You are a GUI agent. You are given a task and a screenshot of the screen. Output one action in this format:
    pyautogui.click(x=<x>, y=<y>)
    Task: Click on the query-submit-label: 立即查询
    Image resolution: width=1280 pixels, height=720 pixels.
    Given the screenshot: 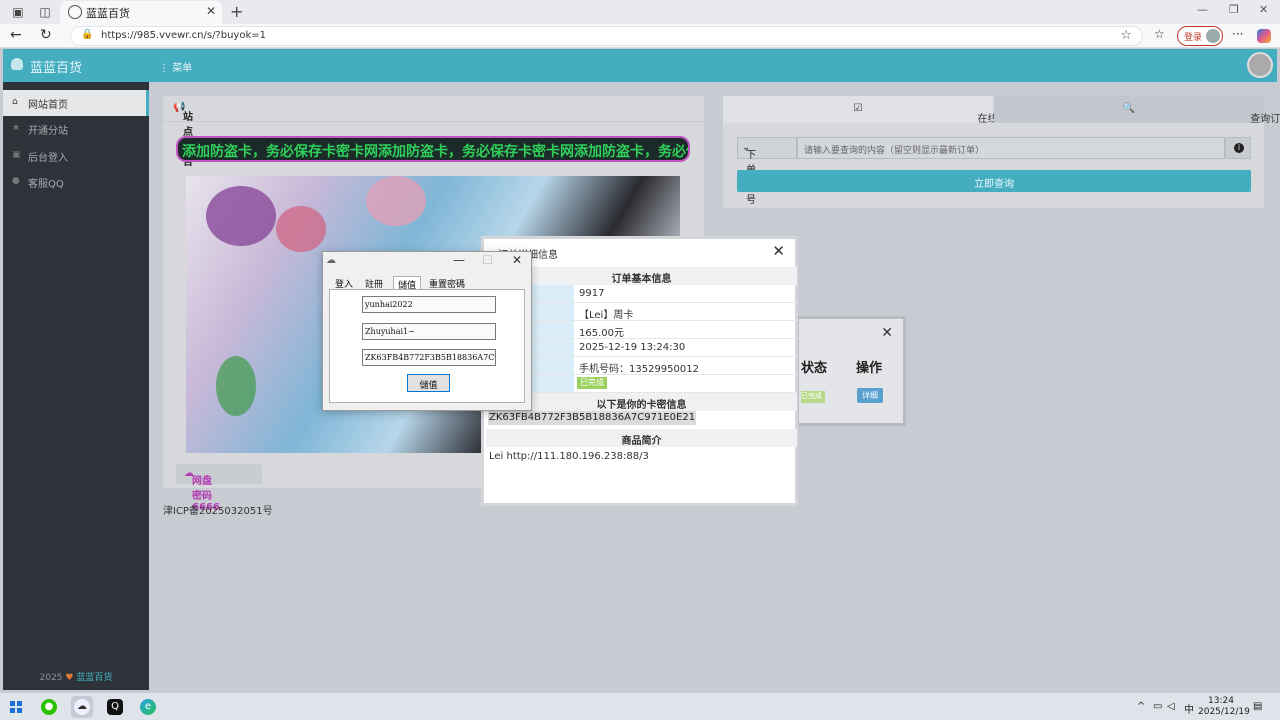 What is the action you would take?
    pyautogui.click(x=994, y=184)
    